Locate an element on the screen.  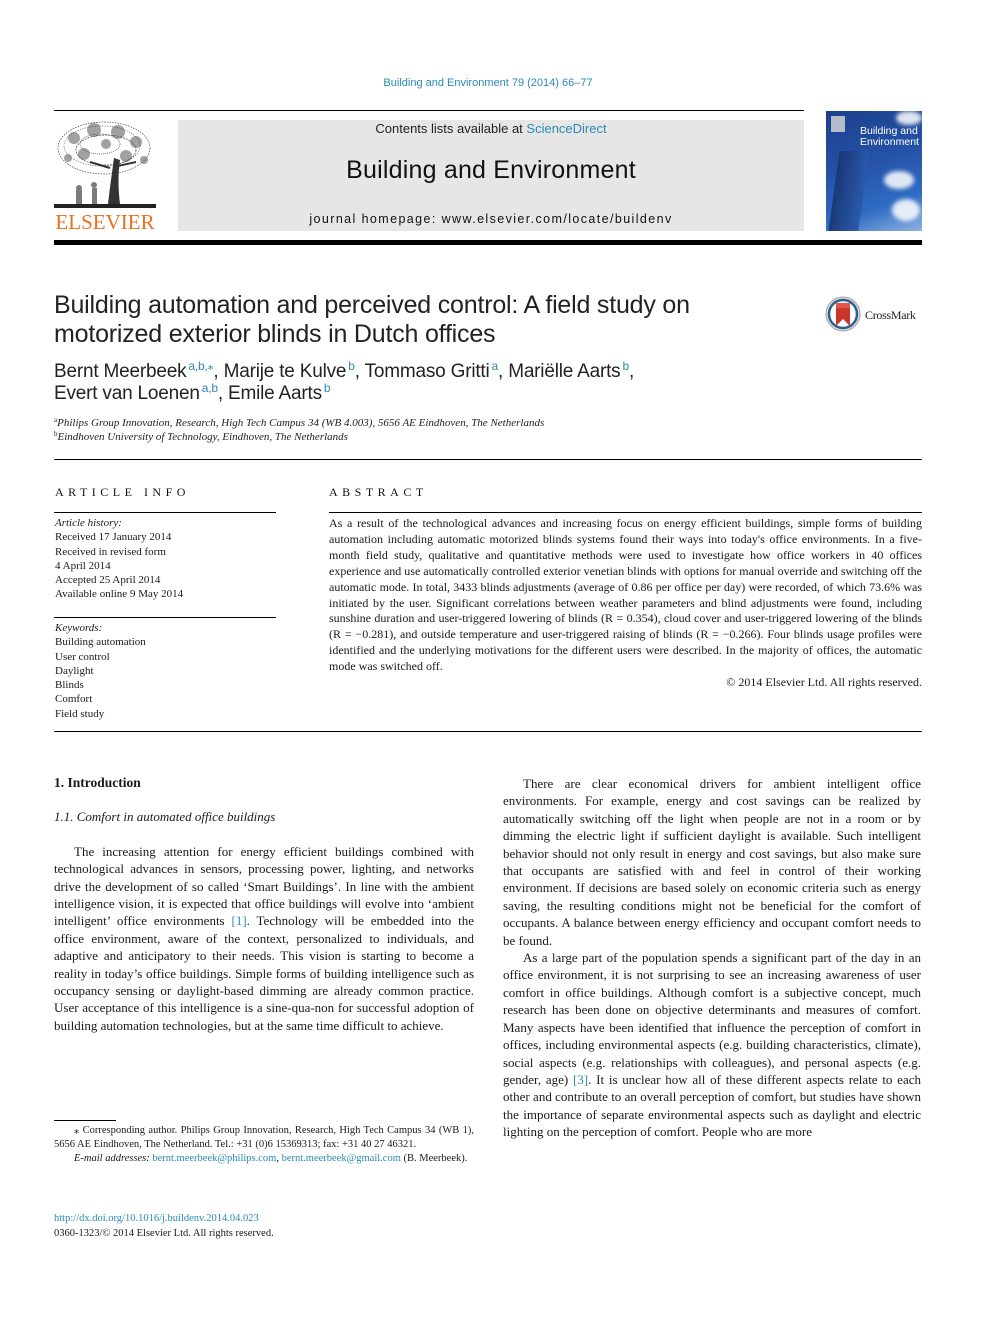
history-entry: Received 17 January 2014 is located at coordinates (113, 537).